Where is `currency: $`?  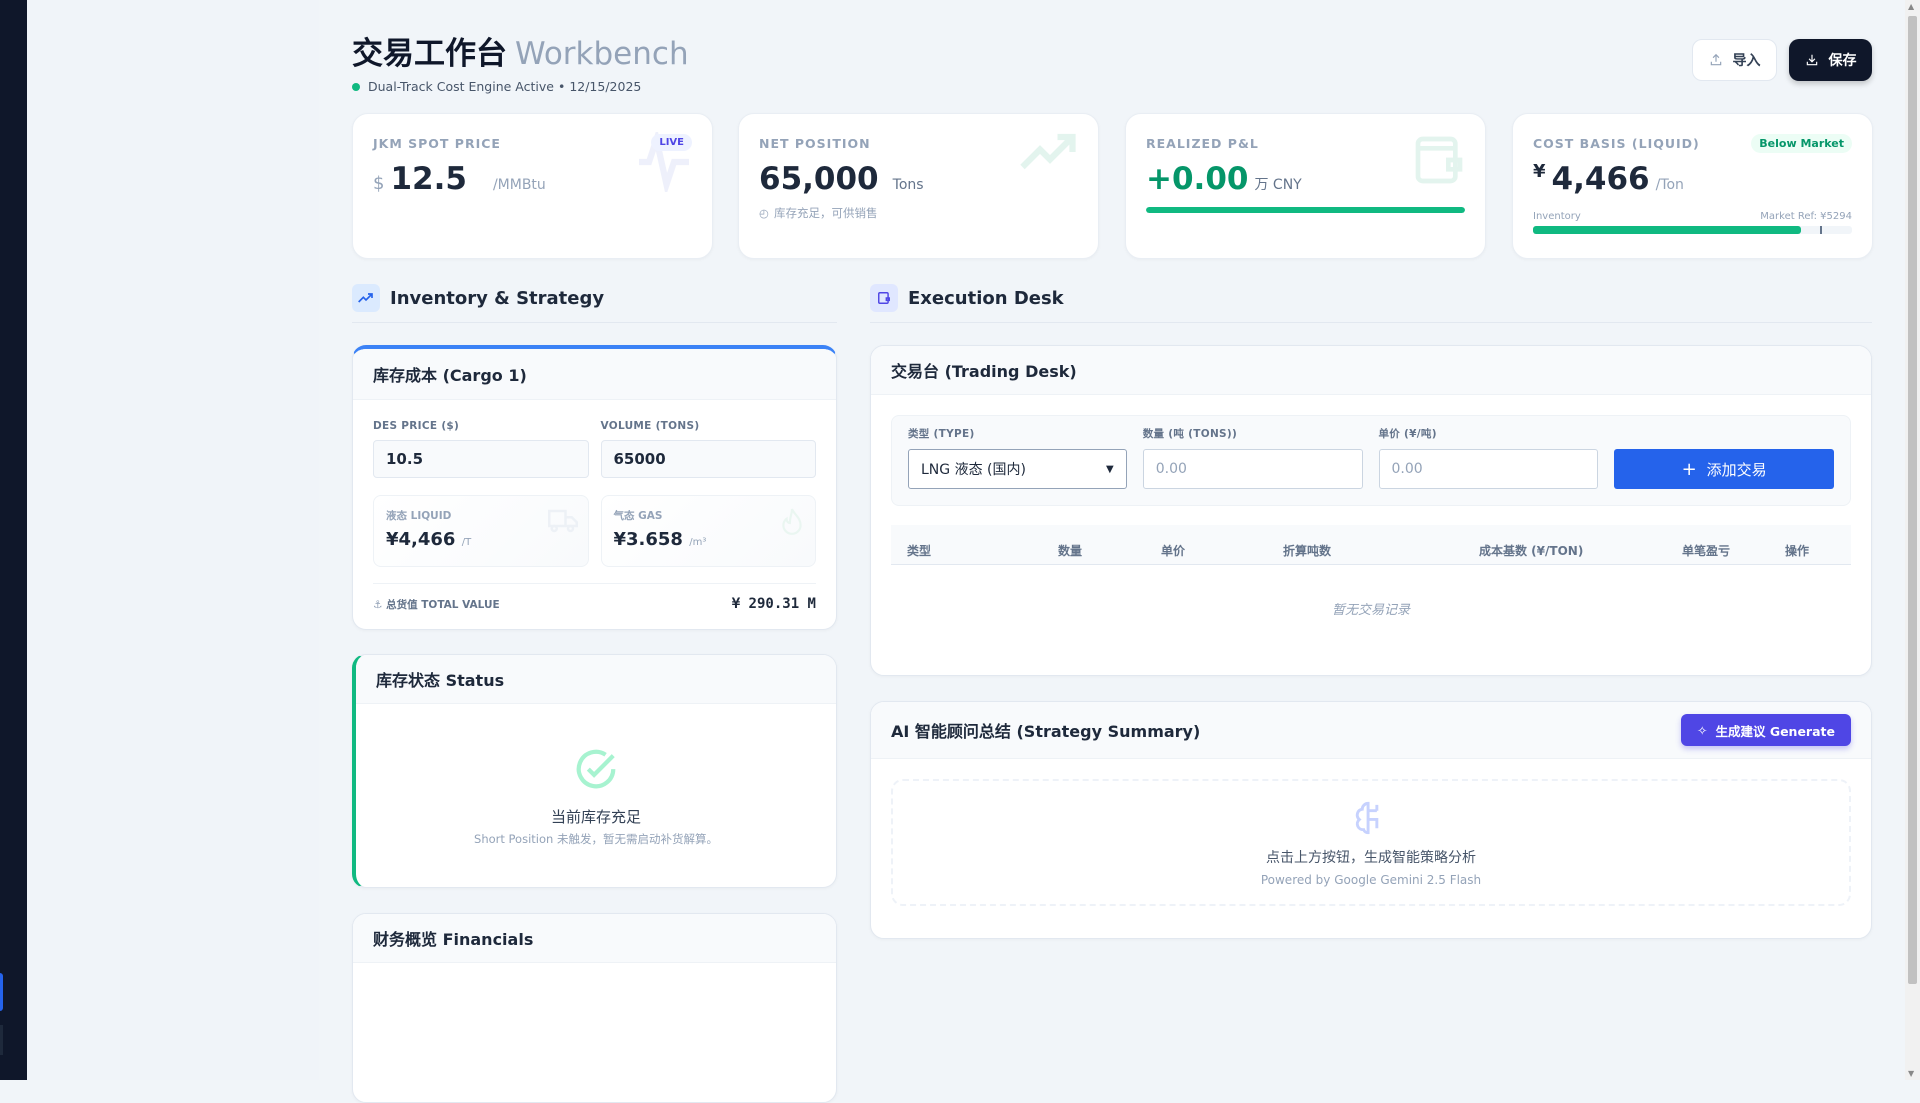
currency: $ is located at coordinates (379, 183).